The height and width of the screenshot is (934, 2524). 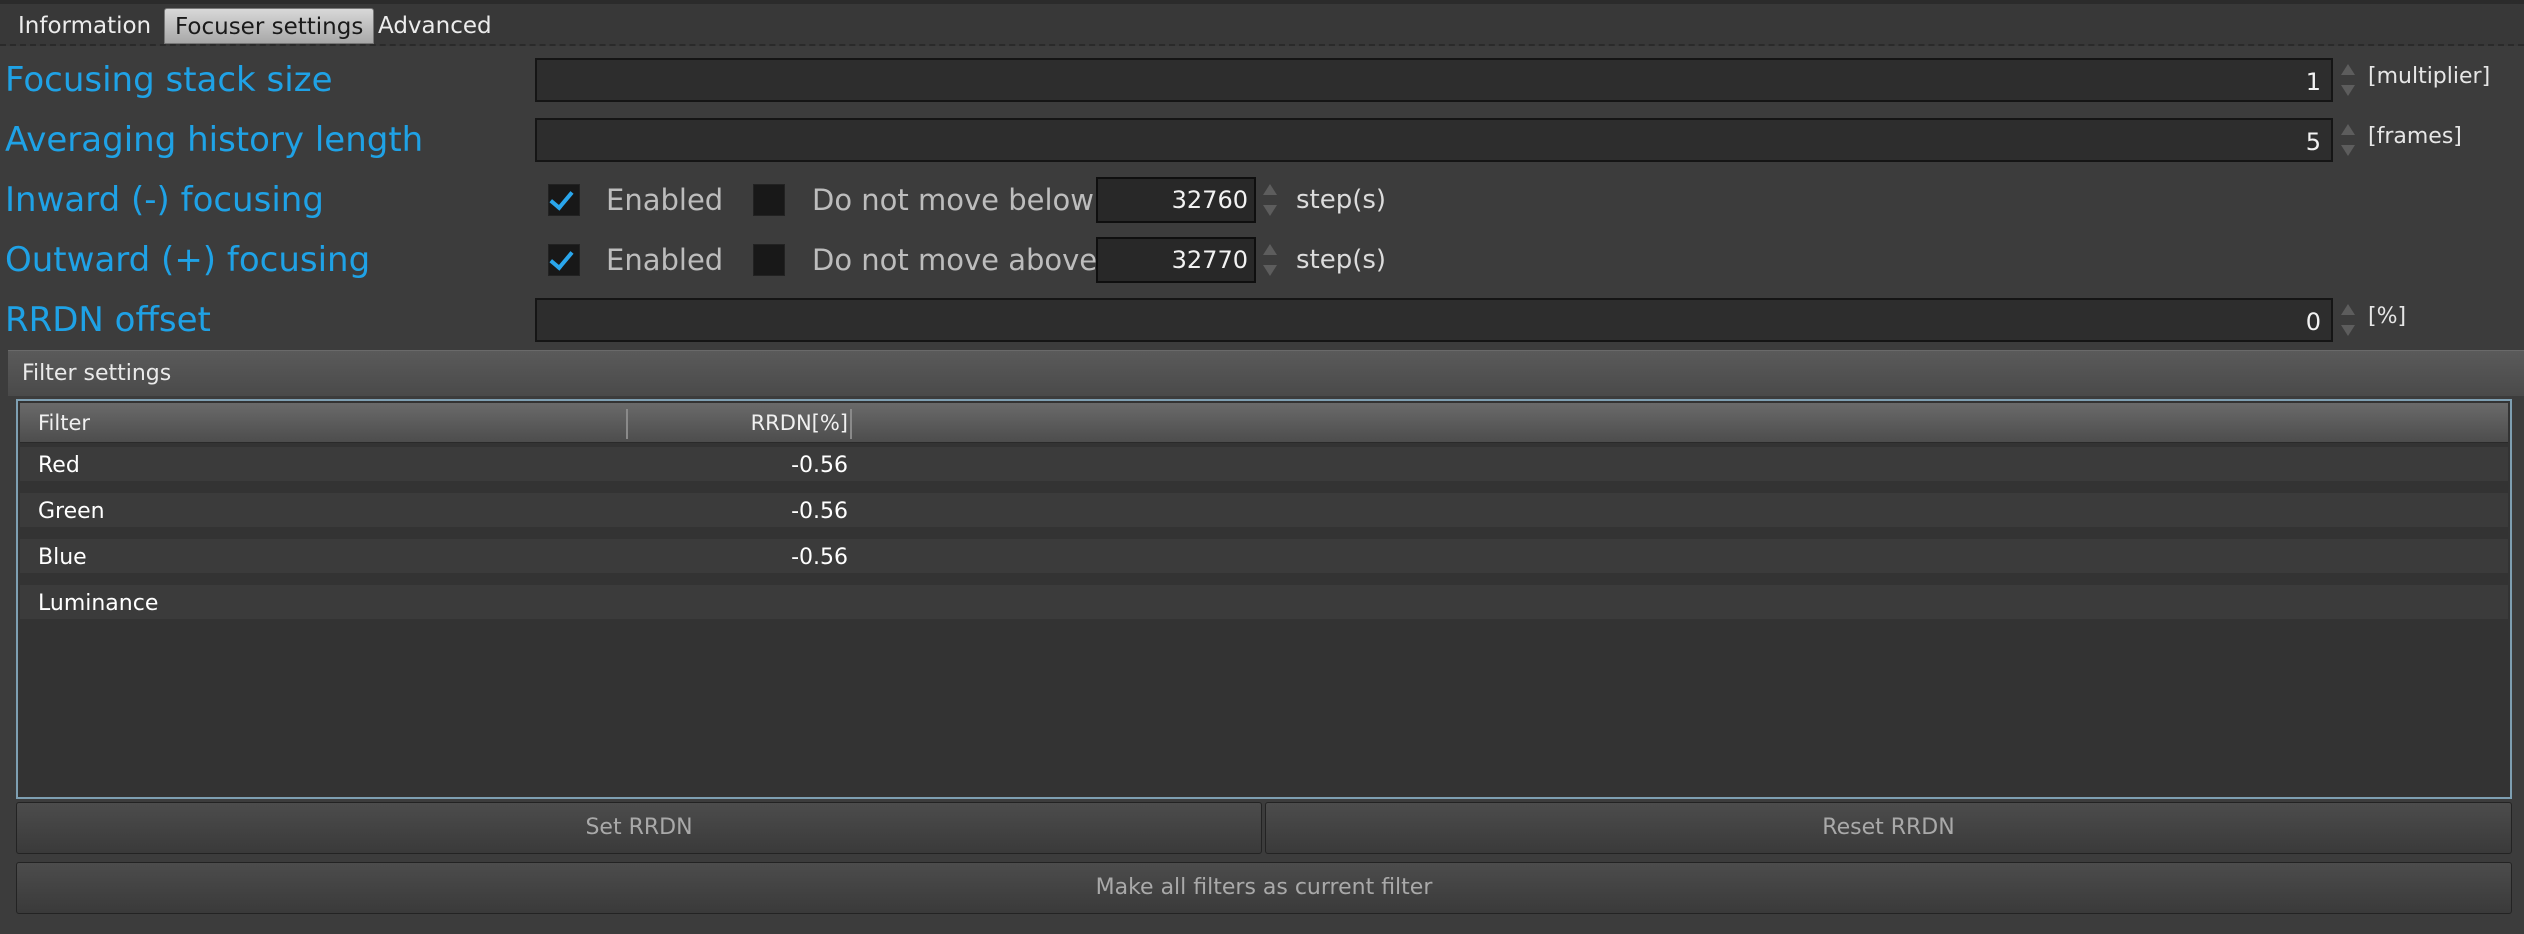 What do you see at coordinates (214, 140) in the screenshot?
I see `history-length-label: Averaging history length` at bounding box center [214, 140].